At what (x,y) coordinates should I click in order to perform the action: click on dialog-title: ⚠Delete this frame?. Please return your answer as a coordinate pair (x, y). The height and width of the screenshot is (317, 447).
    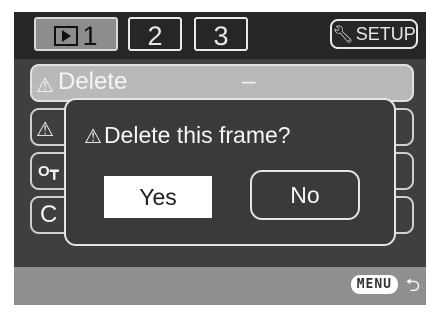
    Looking at the image, I should click on (187, 135).